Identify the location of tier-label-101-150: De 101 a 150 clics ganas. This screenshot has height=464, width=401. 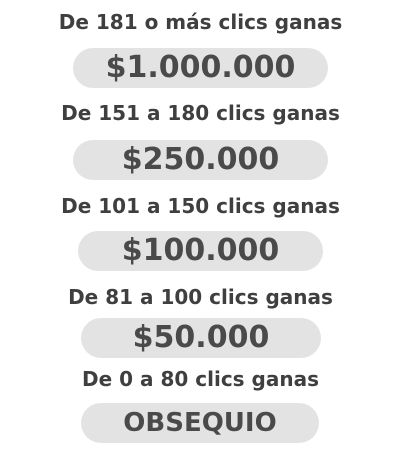
(200, 206).